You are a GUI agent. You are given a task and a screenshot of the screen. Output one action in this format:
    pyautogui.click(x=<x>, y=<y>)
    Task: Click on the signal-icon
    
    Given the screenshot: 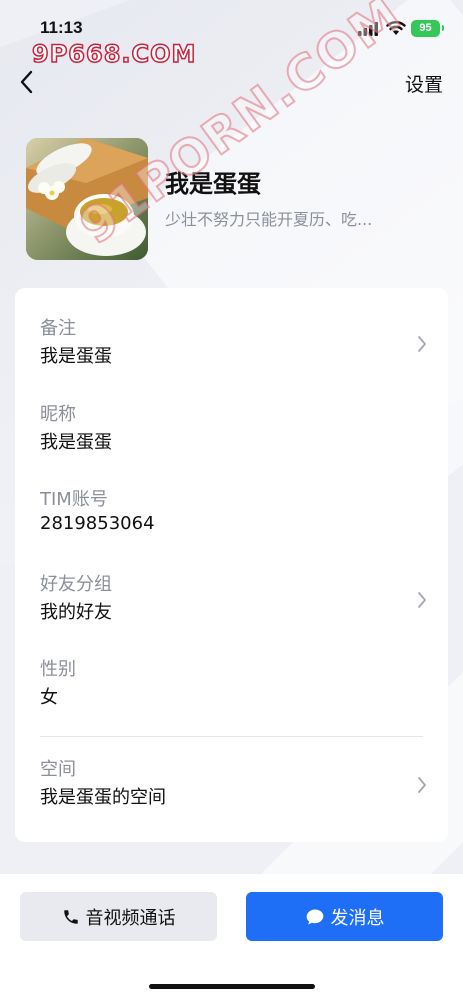 What is the action you would take?
    pyautogui.click(x=368, y=29)
    